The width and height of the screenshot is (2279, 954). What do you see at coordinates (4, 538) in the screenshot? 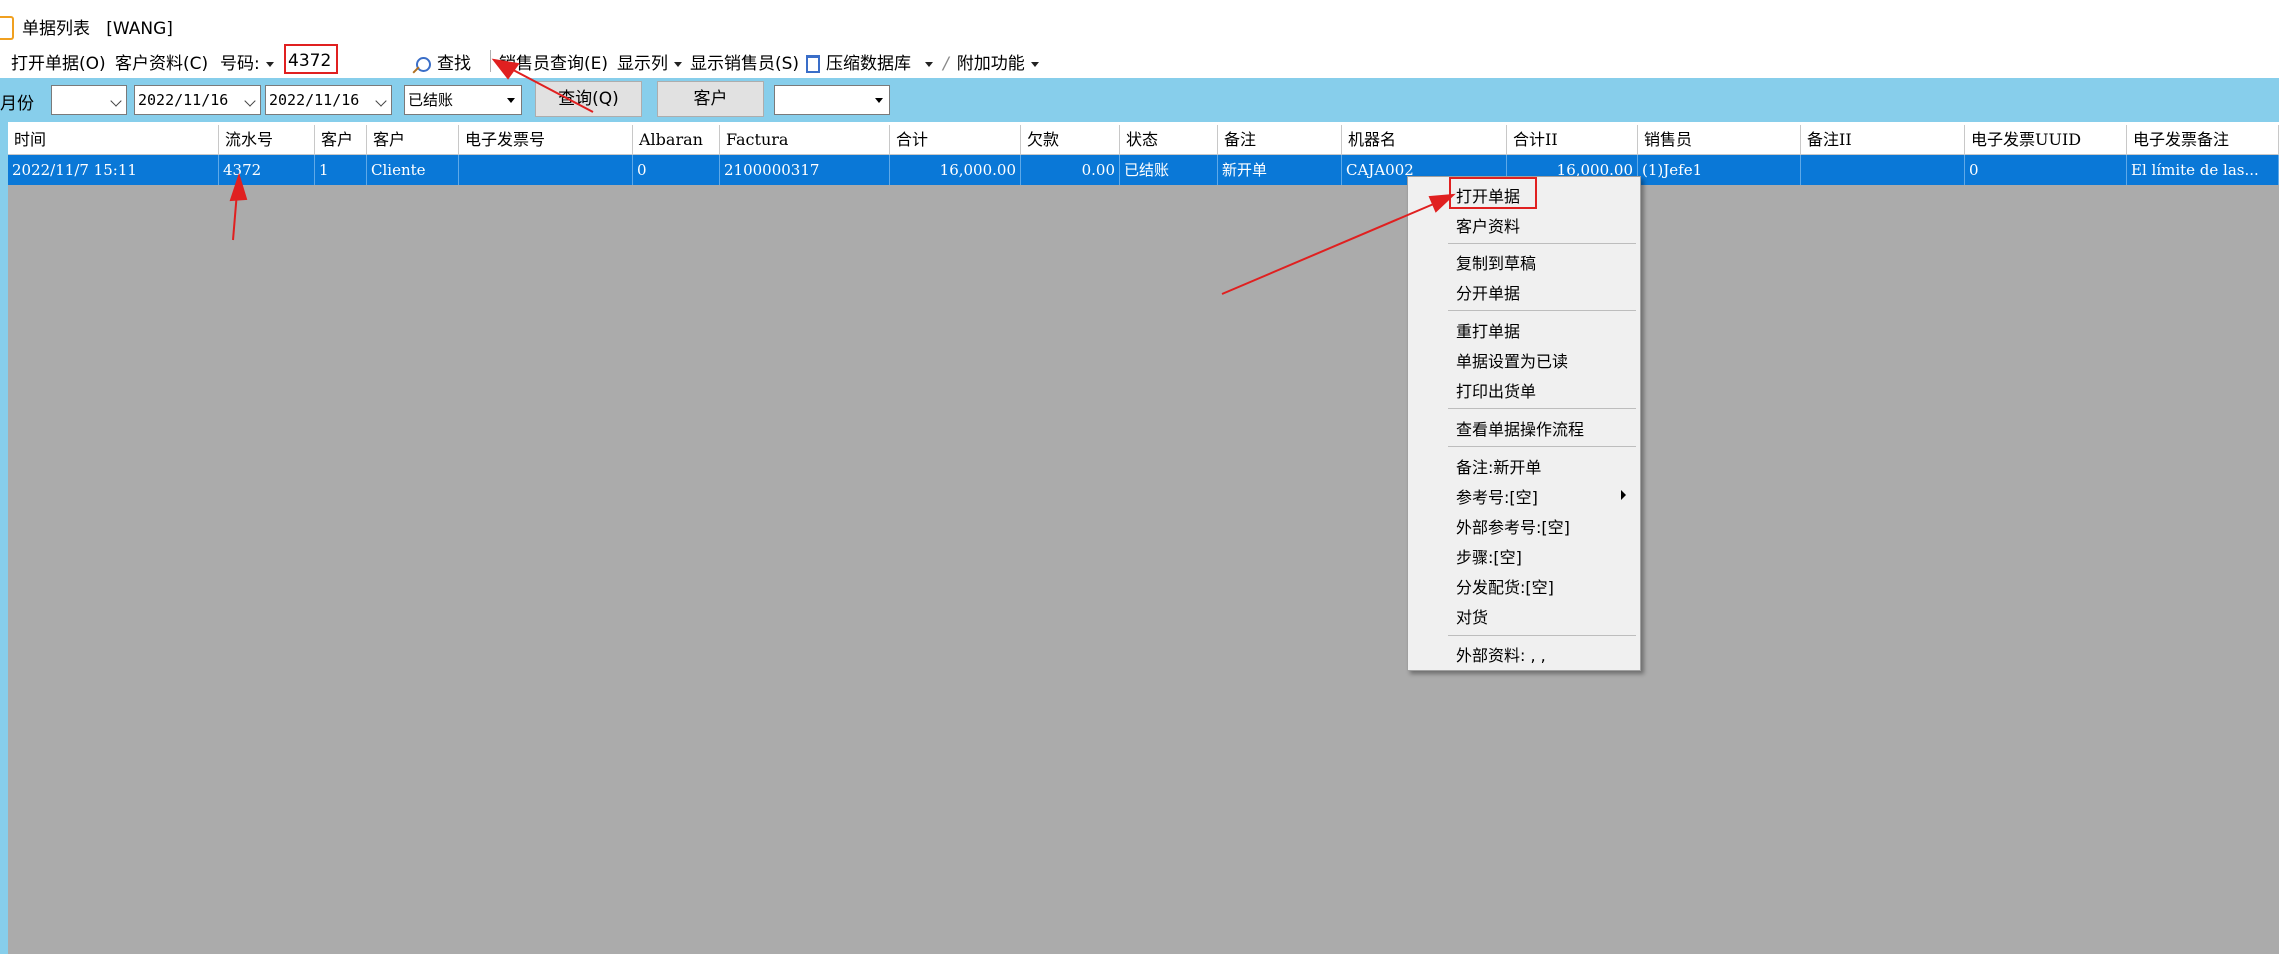
I see `left-edge` at bounding box center [4, 538].